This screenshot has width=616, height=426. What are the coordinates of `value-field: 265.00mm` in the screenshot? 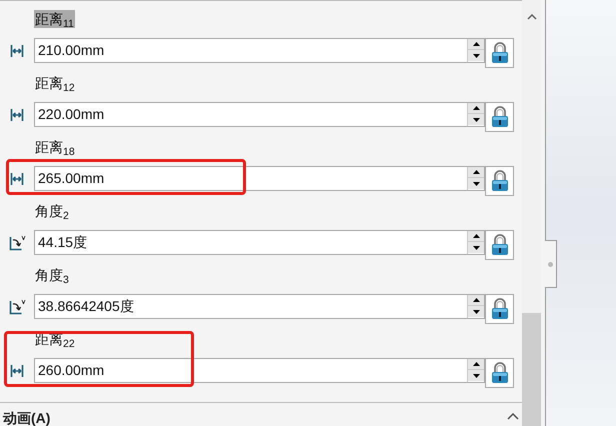 It's located at (259, 178).